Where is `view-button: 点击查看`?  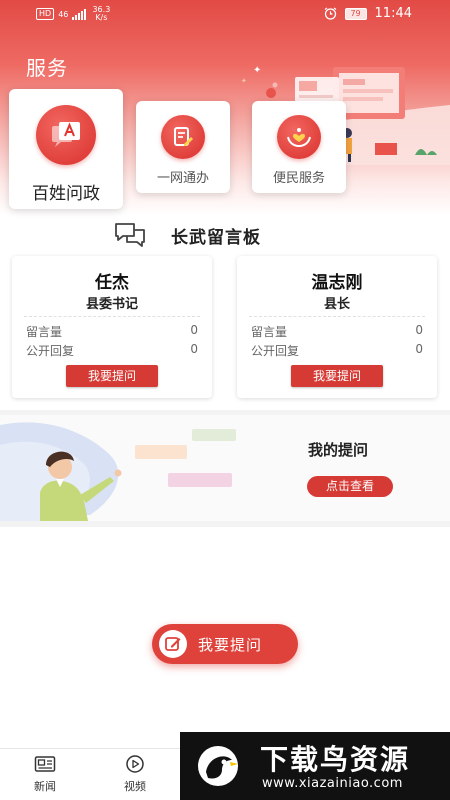 view-button: 点击查看 is located at coordinates (350, 486).